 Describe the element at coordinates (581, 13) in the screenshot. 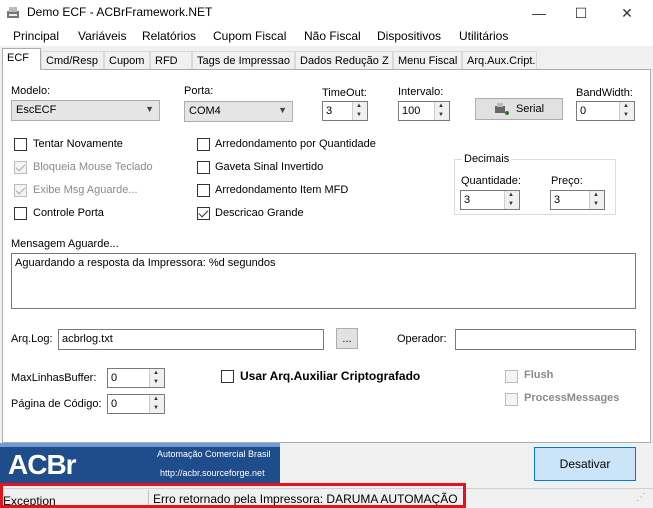

I see `maximize-button: ☐` at that location.